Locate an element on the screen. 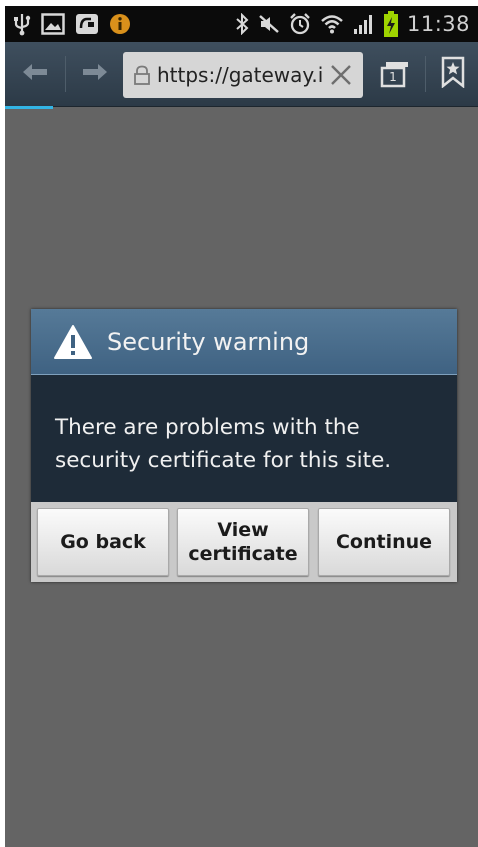 This screenshot has width=478, height=847. browser-toolbar: https://gateway.i 1 is located at coordinates (241, 74).